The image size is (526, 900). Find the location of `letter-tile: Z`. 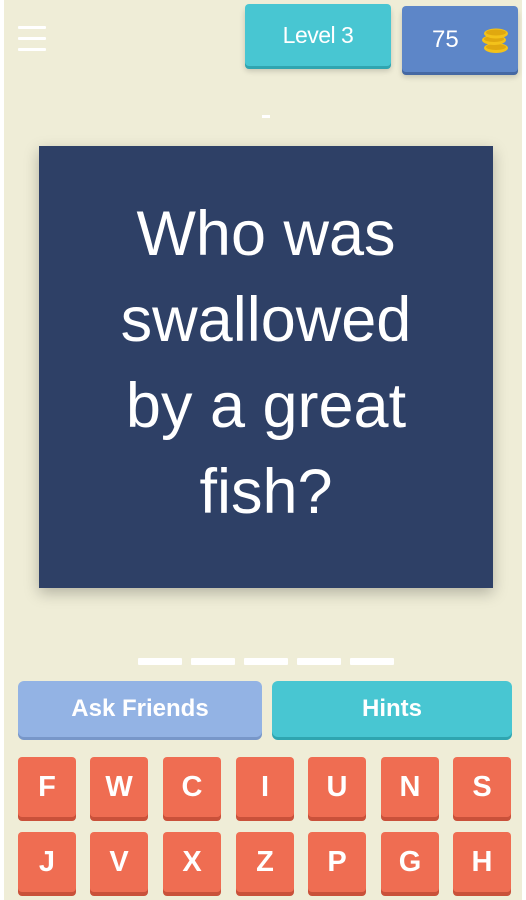

letter-tile: Z is located at coordinates (265, 862).